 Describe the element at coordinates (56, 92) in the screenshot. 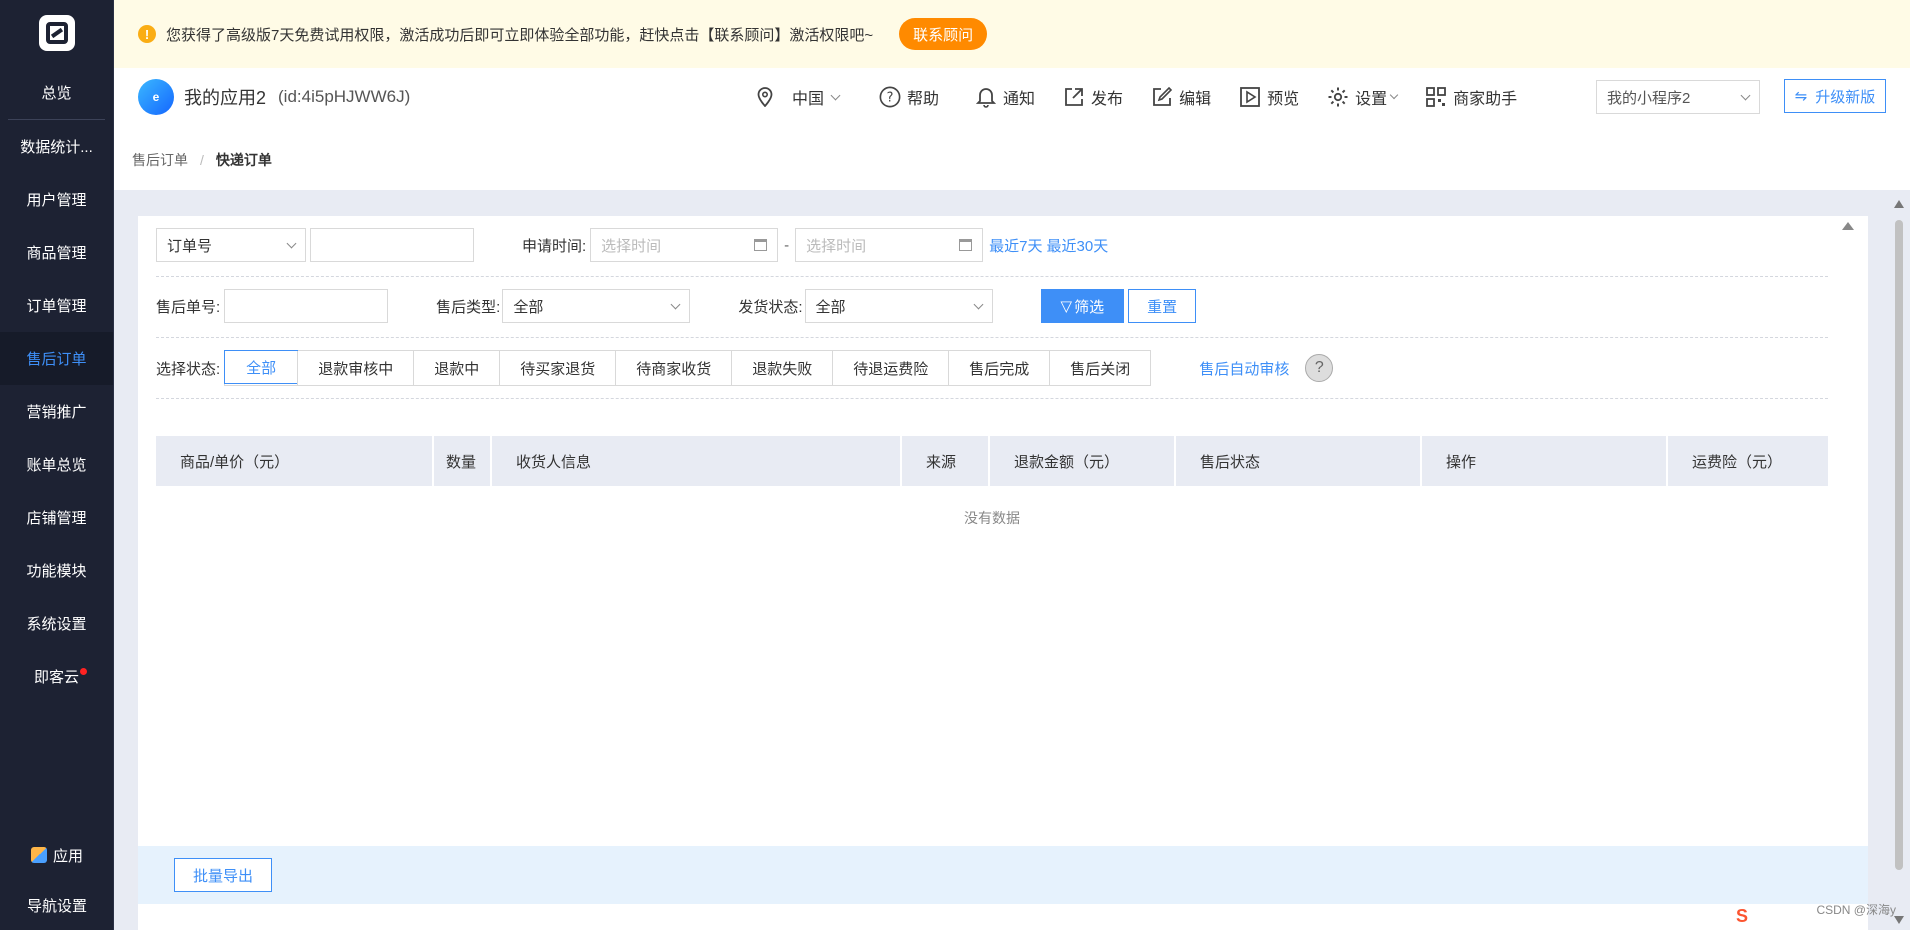

I see `sidebar-item-overview: 总览` at that location.